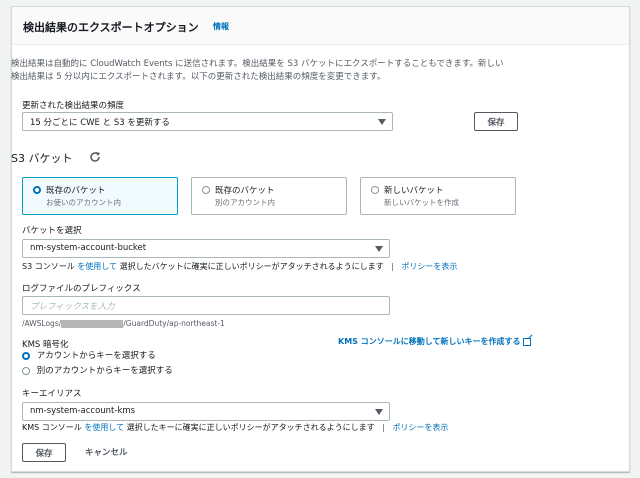  Describe the element at coordinates (52, 394) in the screenshot. I see `key-alias-label: キーエイリアス` at that location.